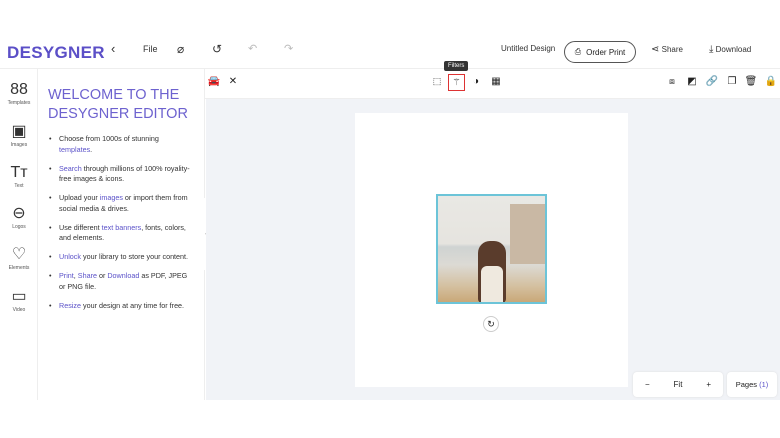 This screenshot has width=780, height=438. I want to click on selected-photo, so click(491, 249).